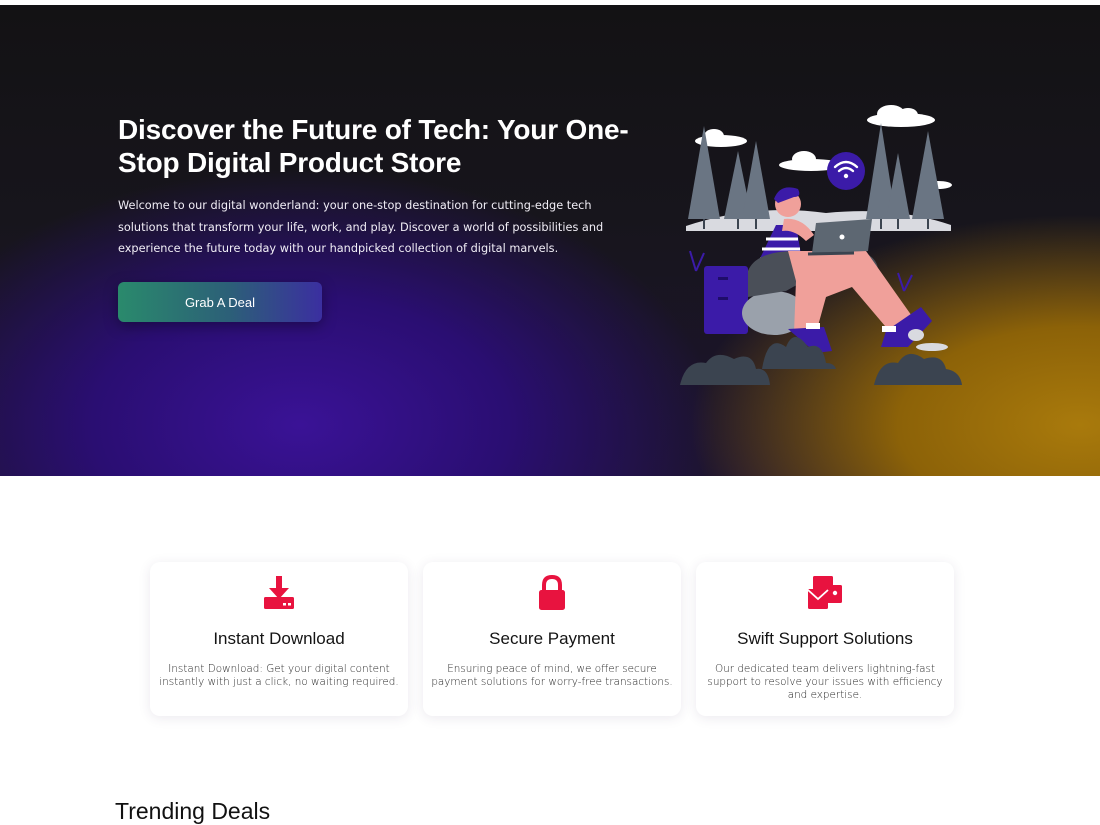 This screenshot has height=825, width=1100. Describe the element at coordinates (193, 811) in the screenshot. I see `trending-deals-heading: Trending Deals` at that location.